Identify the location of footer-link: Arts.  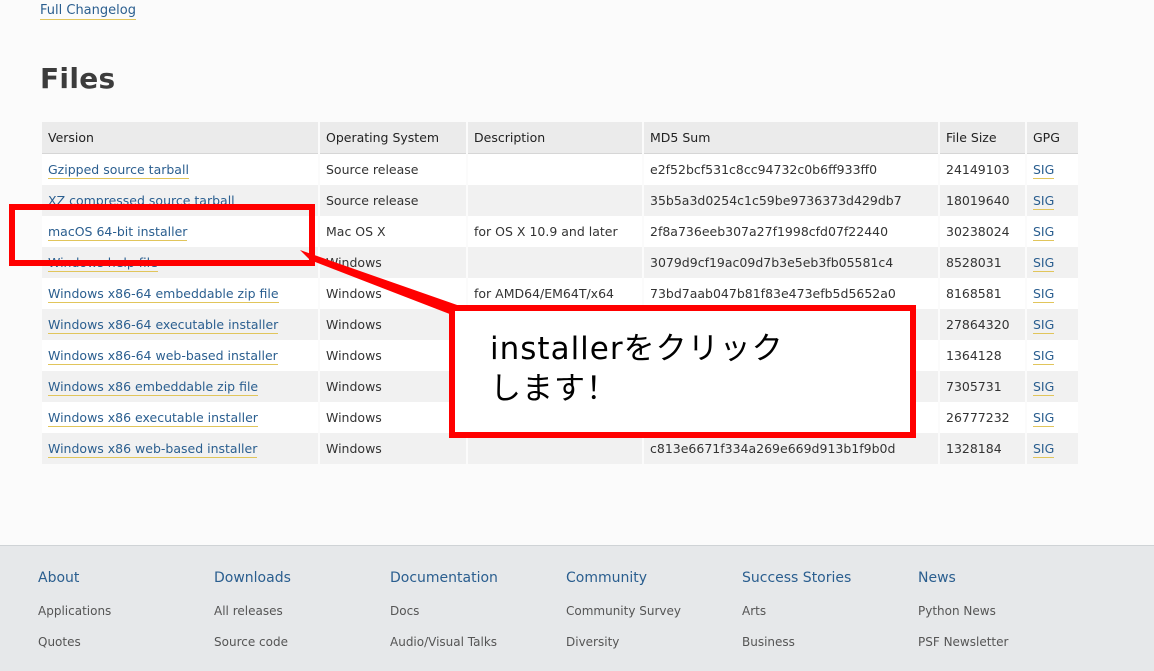
(796, 619).